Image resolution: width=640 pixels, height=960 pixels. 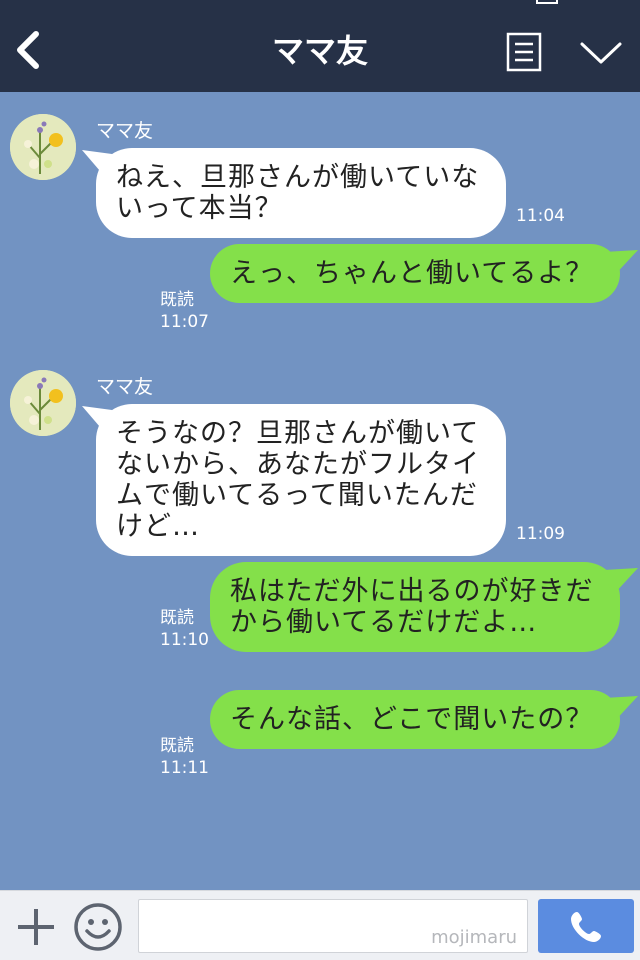 I want to click on watermark: mojimaru, so click(x=474, y=937).